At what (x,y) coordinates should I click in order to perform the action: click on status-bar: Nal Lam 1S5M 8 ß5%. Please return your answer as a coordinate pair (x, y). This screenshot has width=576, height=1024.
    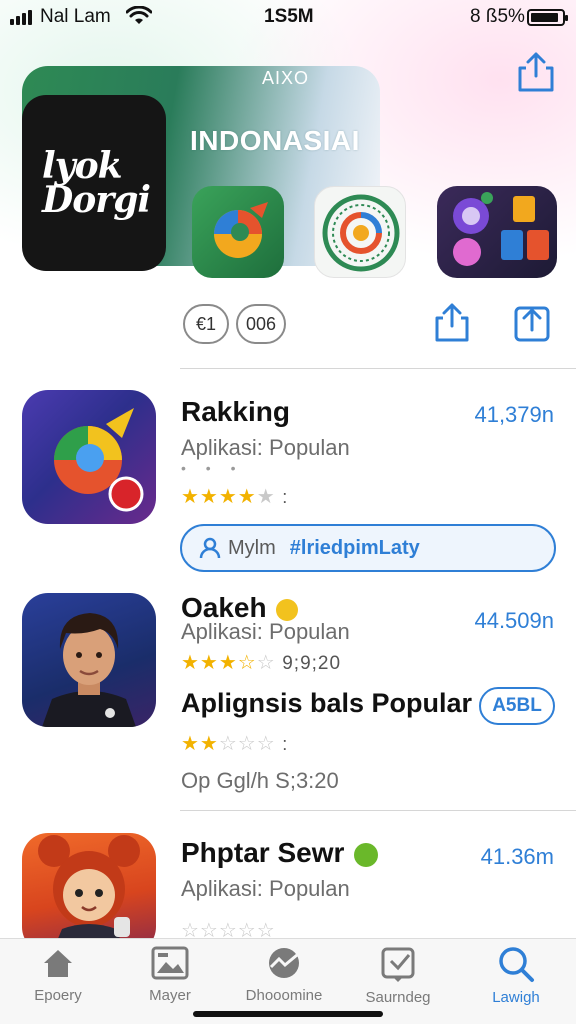
    Looking at the image, I should click on (288, 17).